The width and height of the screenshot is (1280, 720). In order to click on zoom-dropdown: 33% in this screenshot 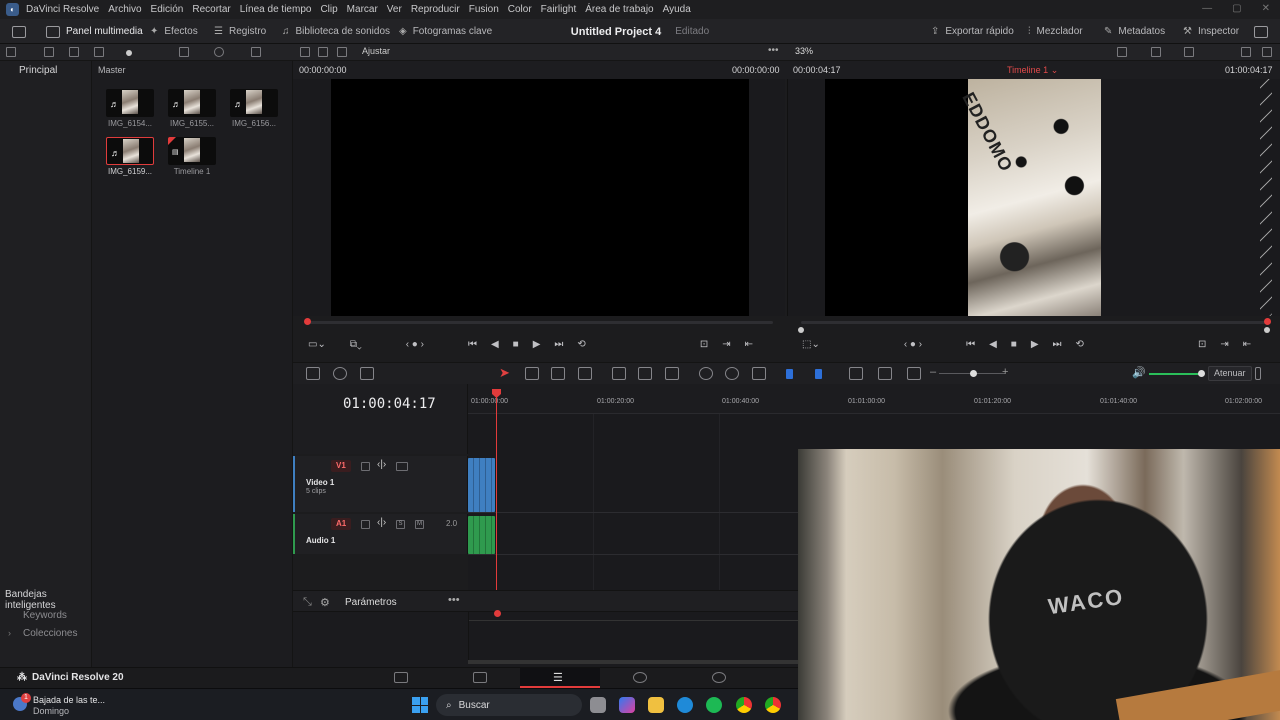, I will do `click(804, 51)`.